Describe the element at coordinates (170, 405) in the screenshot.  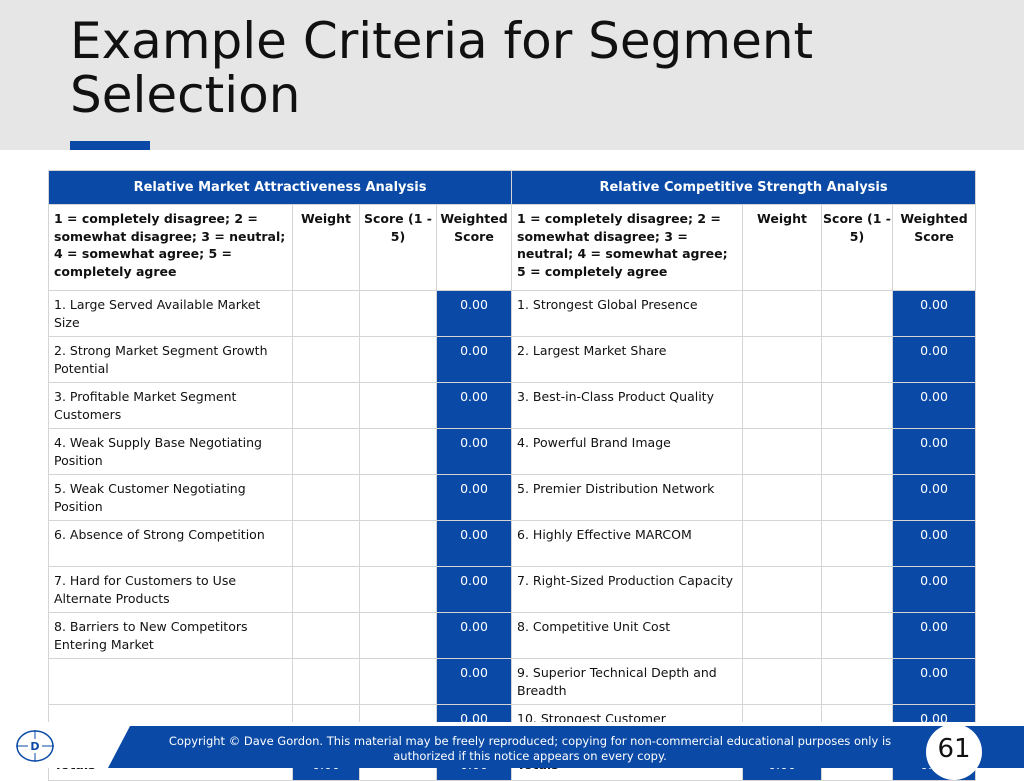
I see `market-criterion: 3. Profitable Market Segment Customers` at that location.